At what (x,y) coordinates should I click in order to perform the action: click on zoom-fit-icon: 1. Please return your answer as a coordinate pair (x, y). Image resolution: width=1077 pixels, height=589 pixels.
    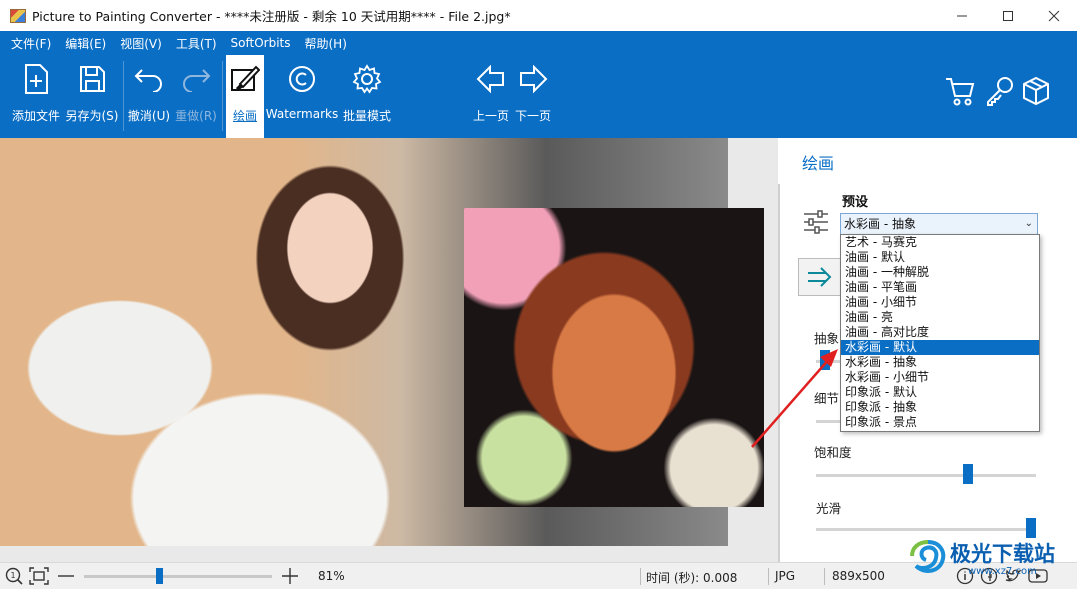
    Looking at the image, I should click on (14, 576).